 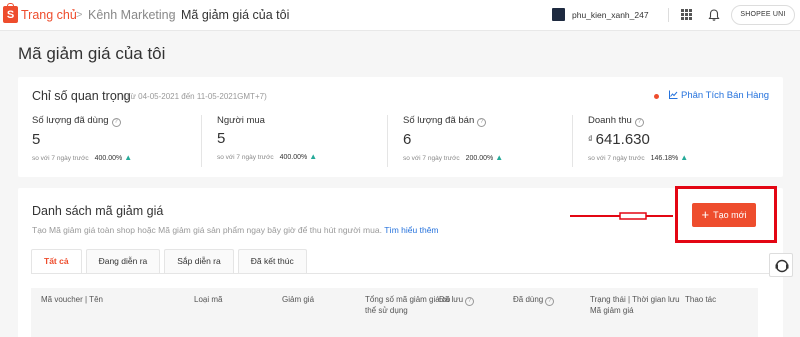 I want to click on headset-icon, so click(x=782, y=266).